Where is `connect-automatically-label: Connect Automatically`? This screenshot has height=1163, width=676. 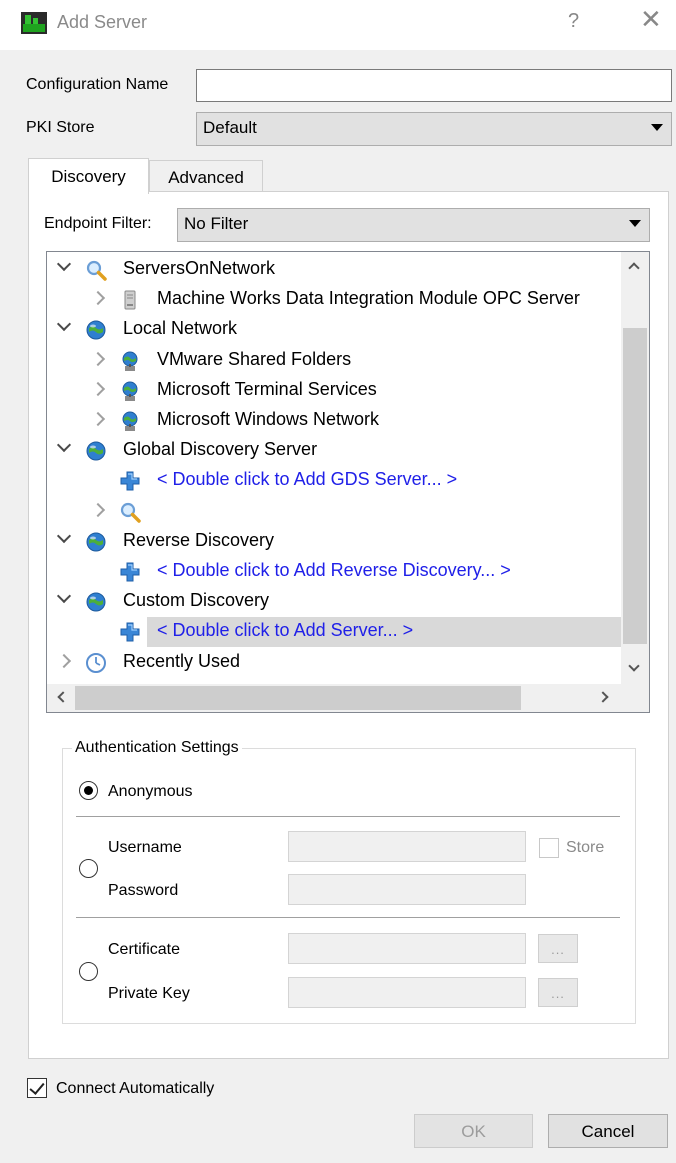 connect-automatically-label: Connect Automatically is located at coordinates (135, 1088).